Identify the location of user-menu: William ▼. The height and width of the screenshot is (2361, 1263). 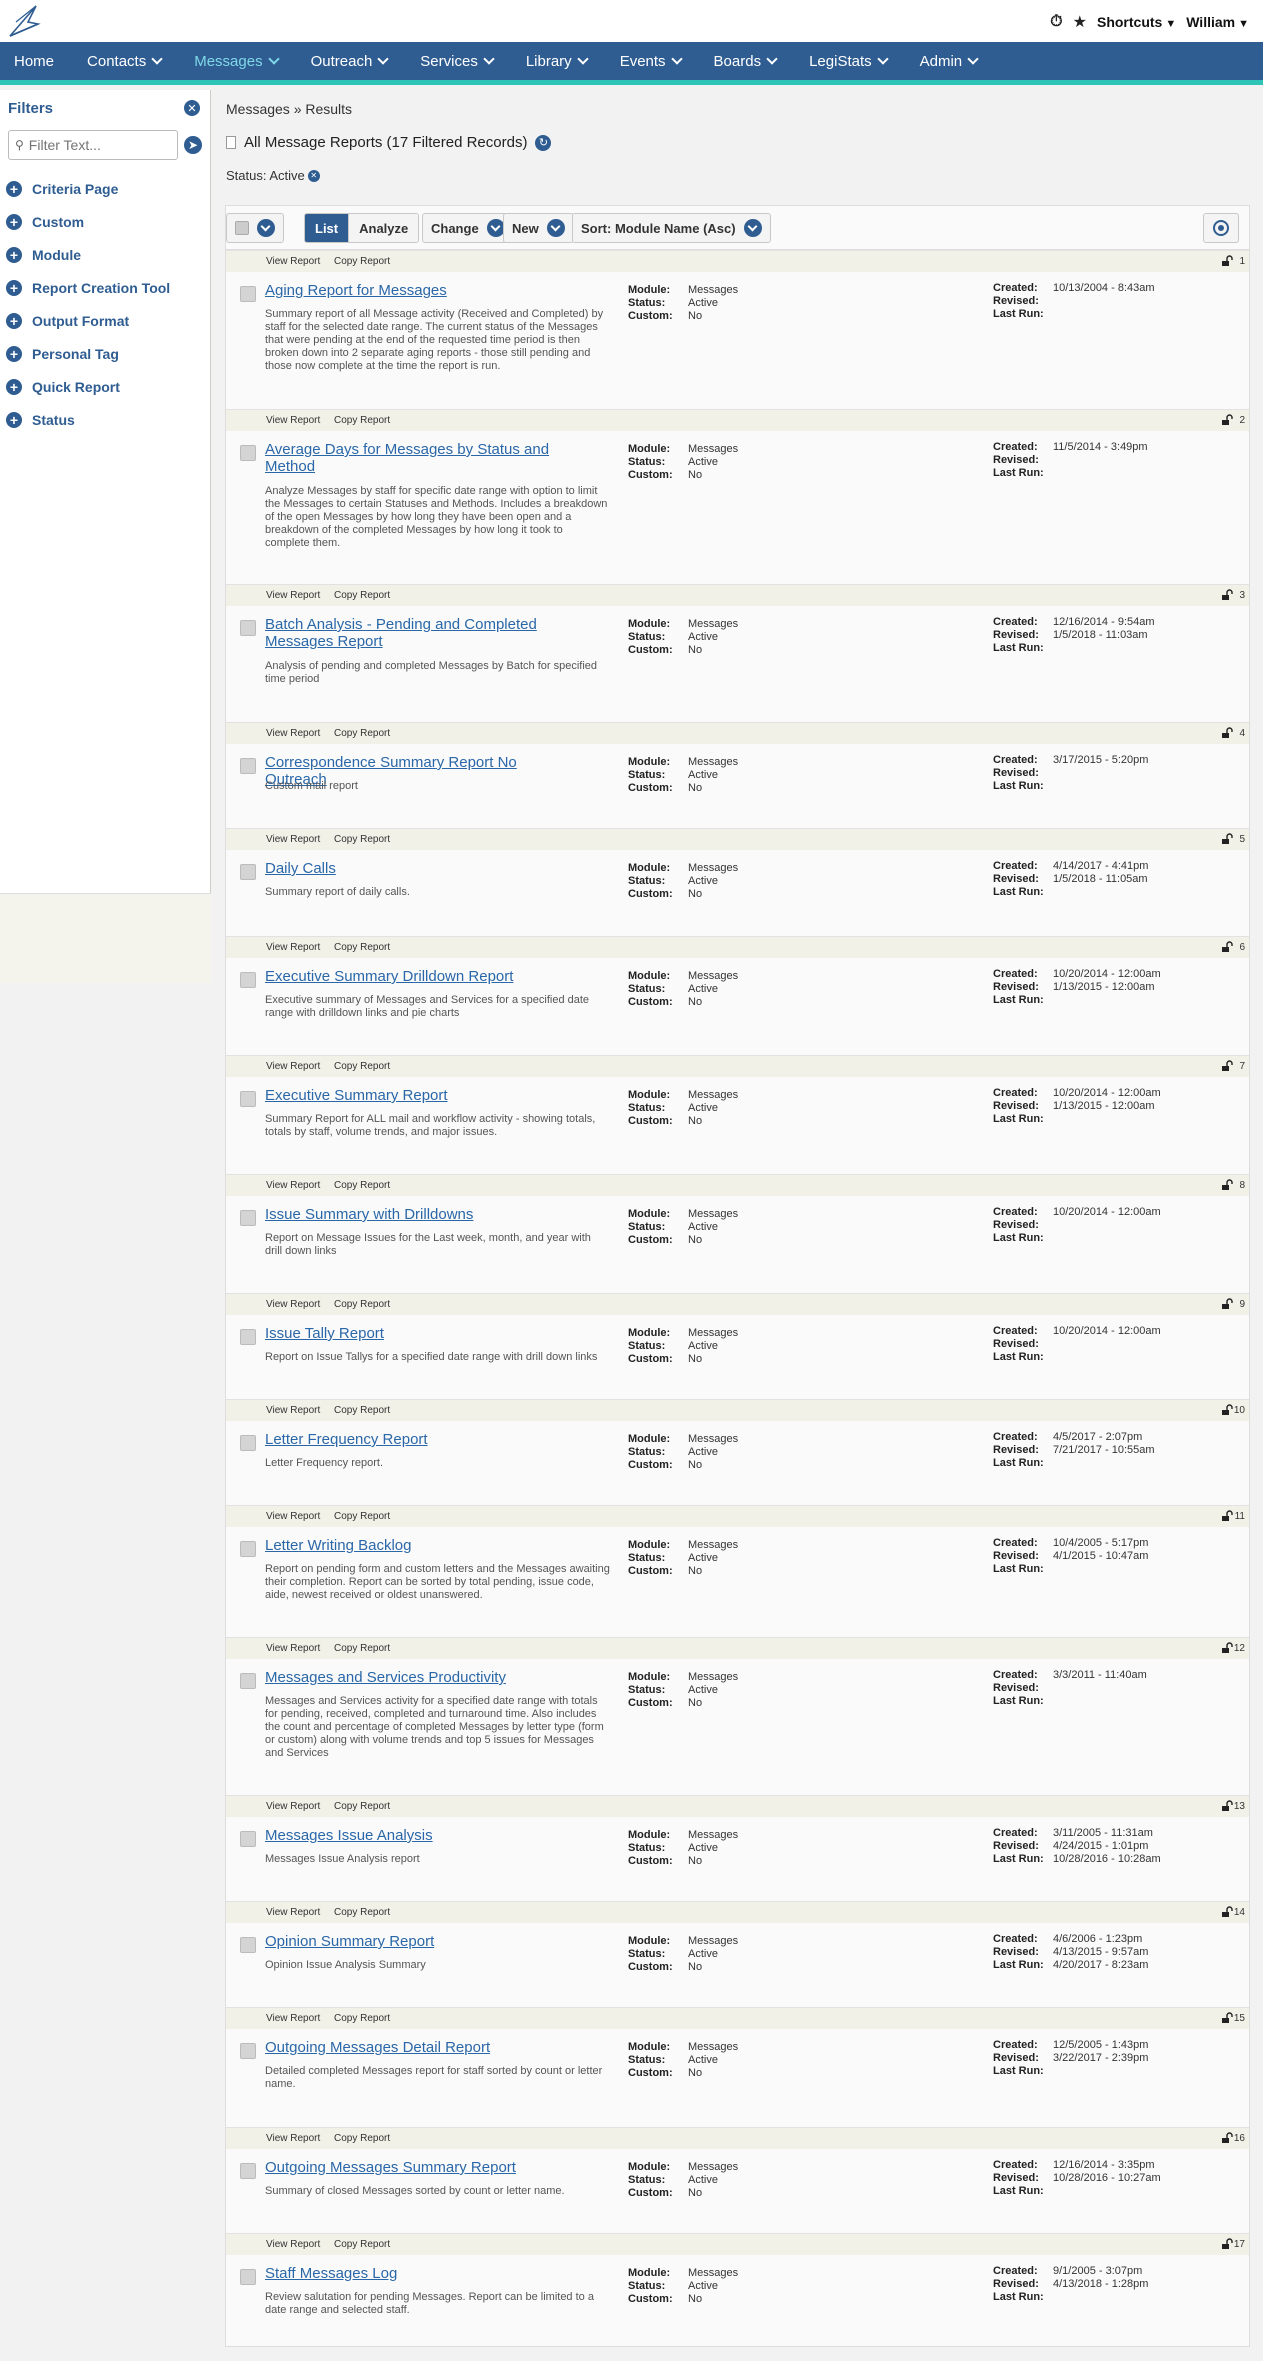
(1217, 22).